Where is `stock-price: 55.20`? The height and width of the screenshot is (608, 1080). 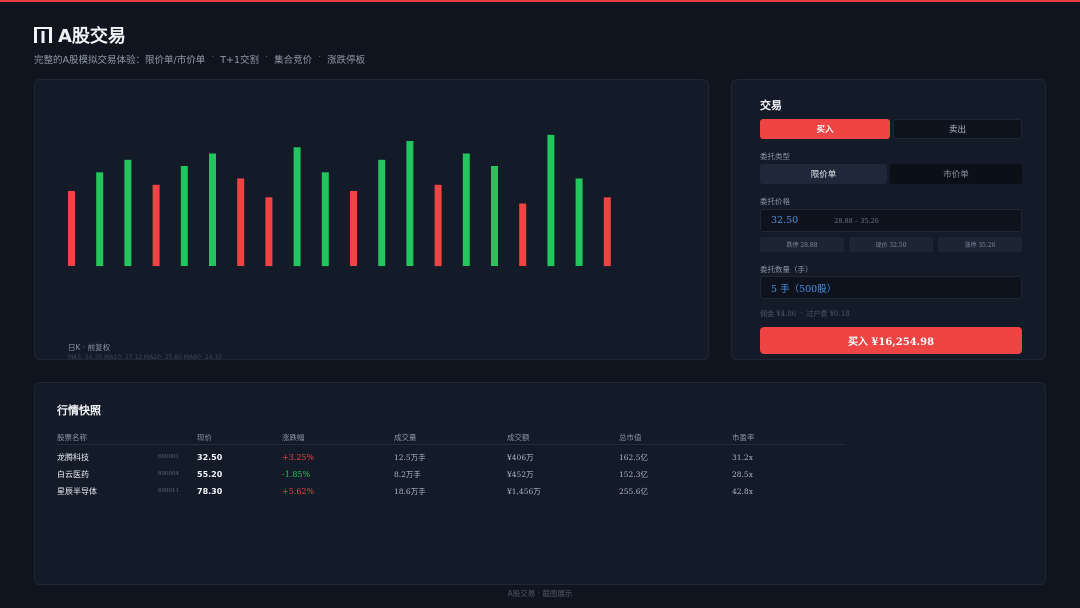
stock-price: 55.20 is located at coordinates (210, 474).